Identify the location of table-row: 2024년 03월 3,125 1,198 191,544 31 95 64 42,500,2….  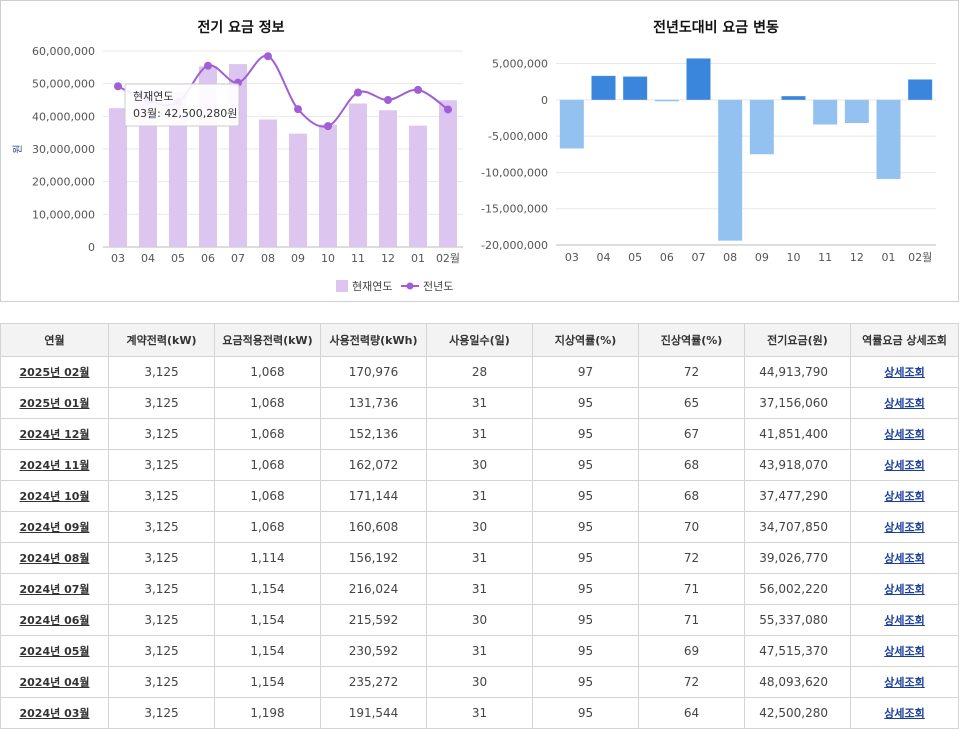
(479, 713).